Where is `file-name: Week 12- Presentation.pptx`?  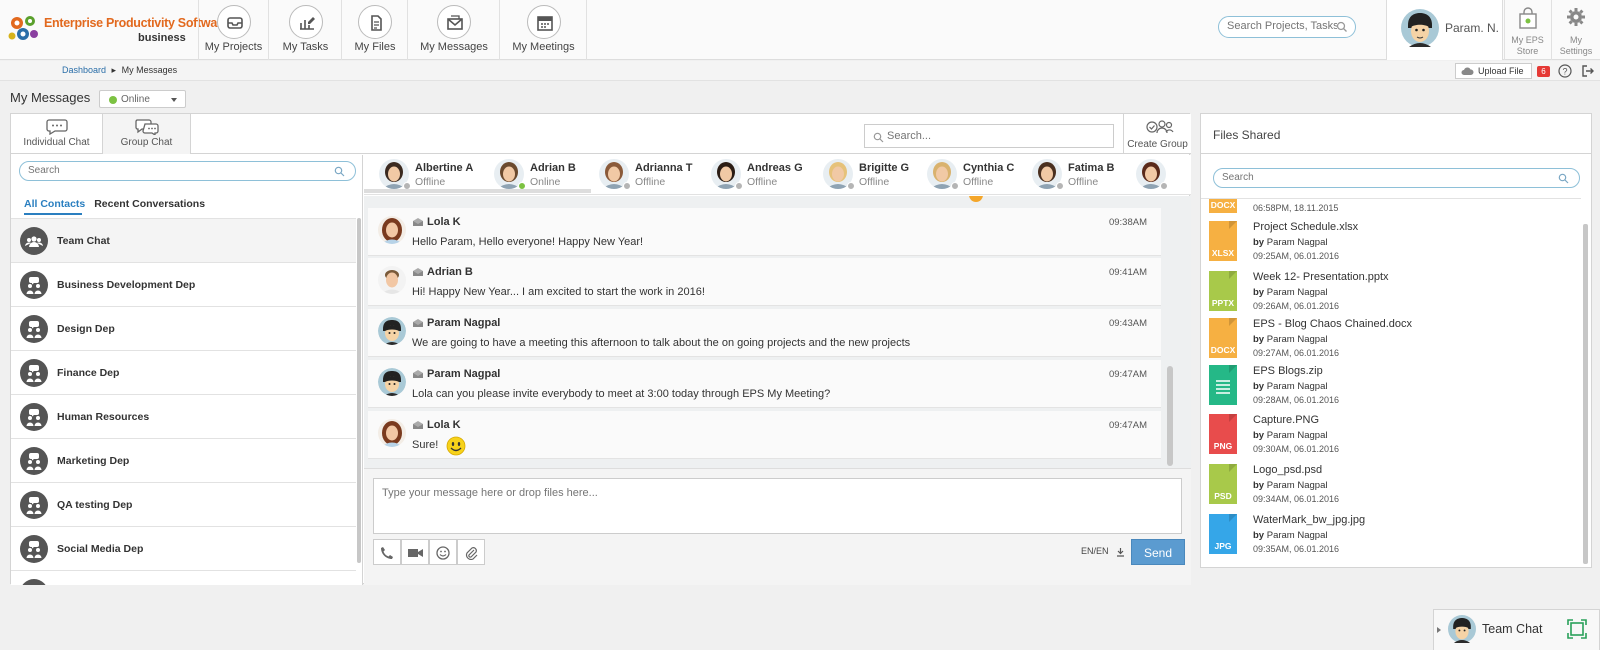
file-name: Week 12- Presentation.pptx is located at coordinates (1321, 277).